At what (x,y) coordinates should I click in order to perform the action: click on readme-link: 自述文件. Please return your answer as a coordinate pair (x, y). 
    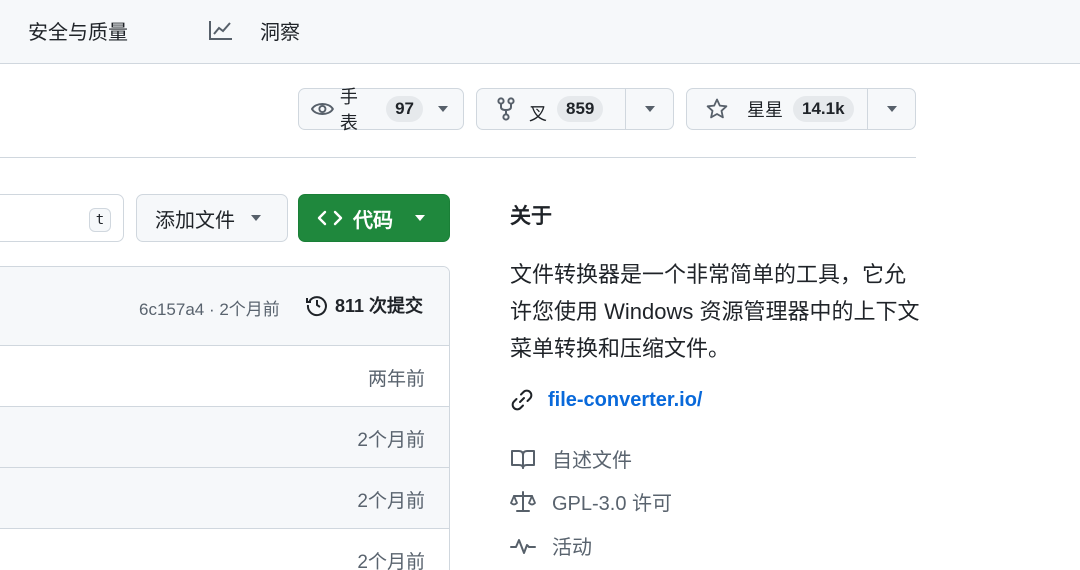
    Looking at the image, I should click on (571, 458).